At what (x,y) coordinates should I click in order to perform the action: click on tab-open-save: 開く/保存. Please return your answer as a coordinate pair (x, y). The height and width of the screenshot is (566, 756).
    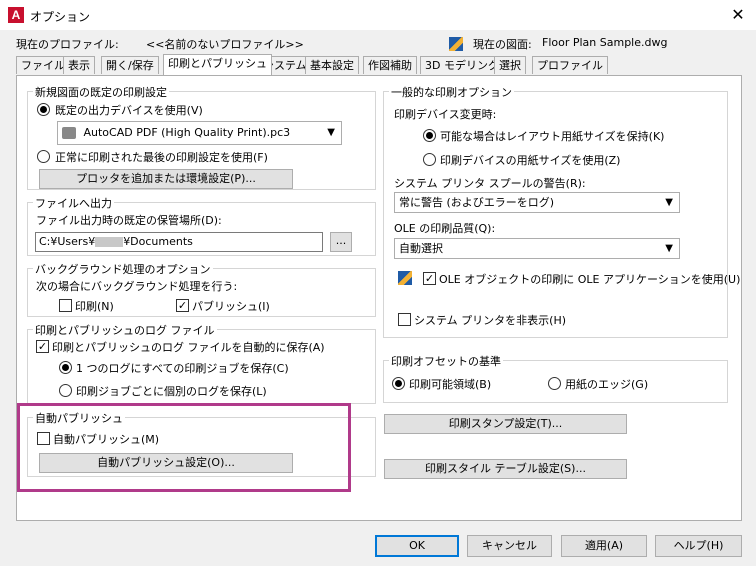
    Looking at the image, I should click on (130, 65).